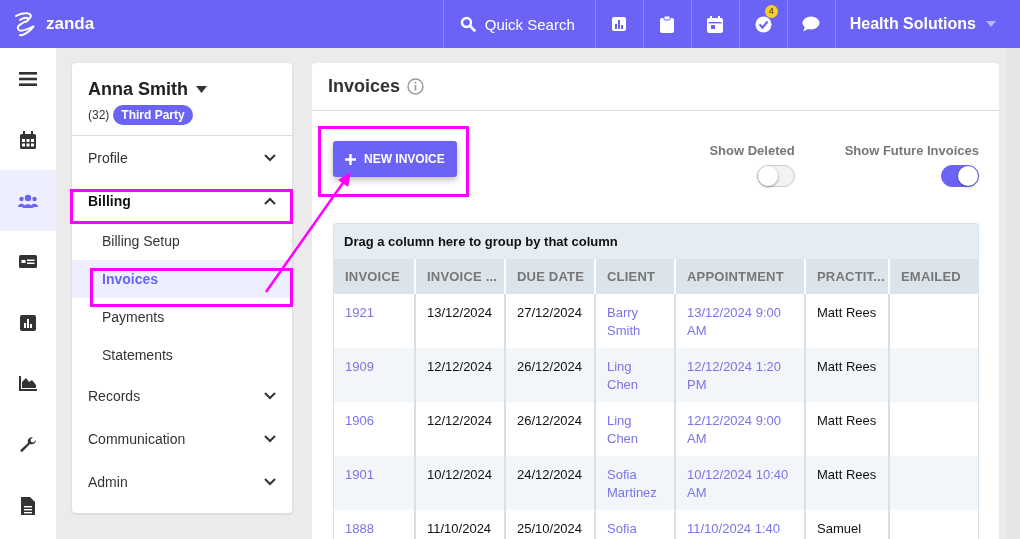 The height and width of the screenshot is (539, 1020). Describe the element at coordinates (375, 367) in the screenshot. I see `table-link: 1909` at that location.